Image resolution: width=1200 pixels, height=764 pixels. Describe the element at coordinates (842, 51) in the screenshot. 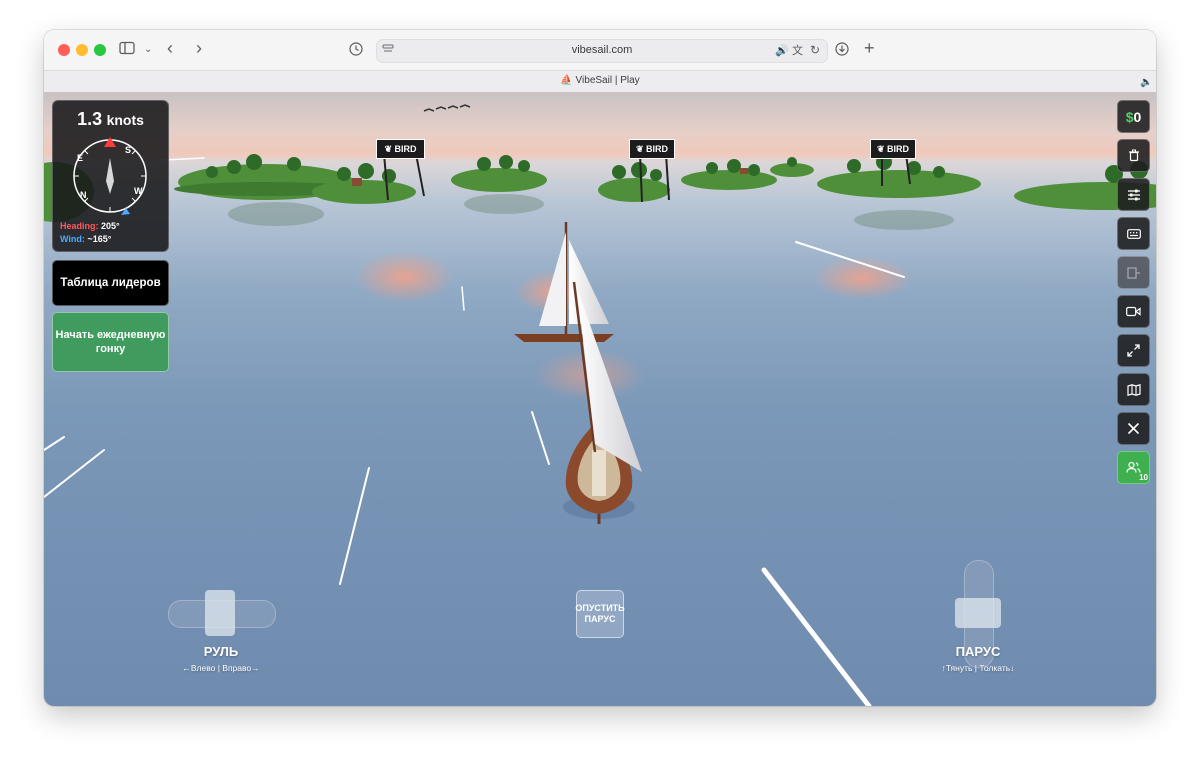

I see `download-icon` at that location.